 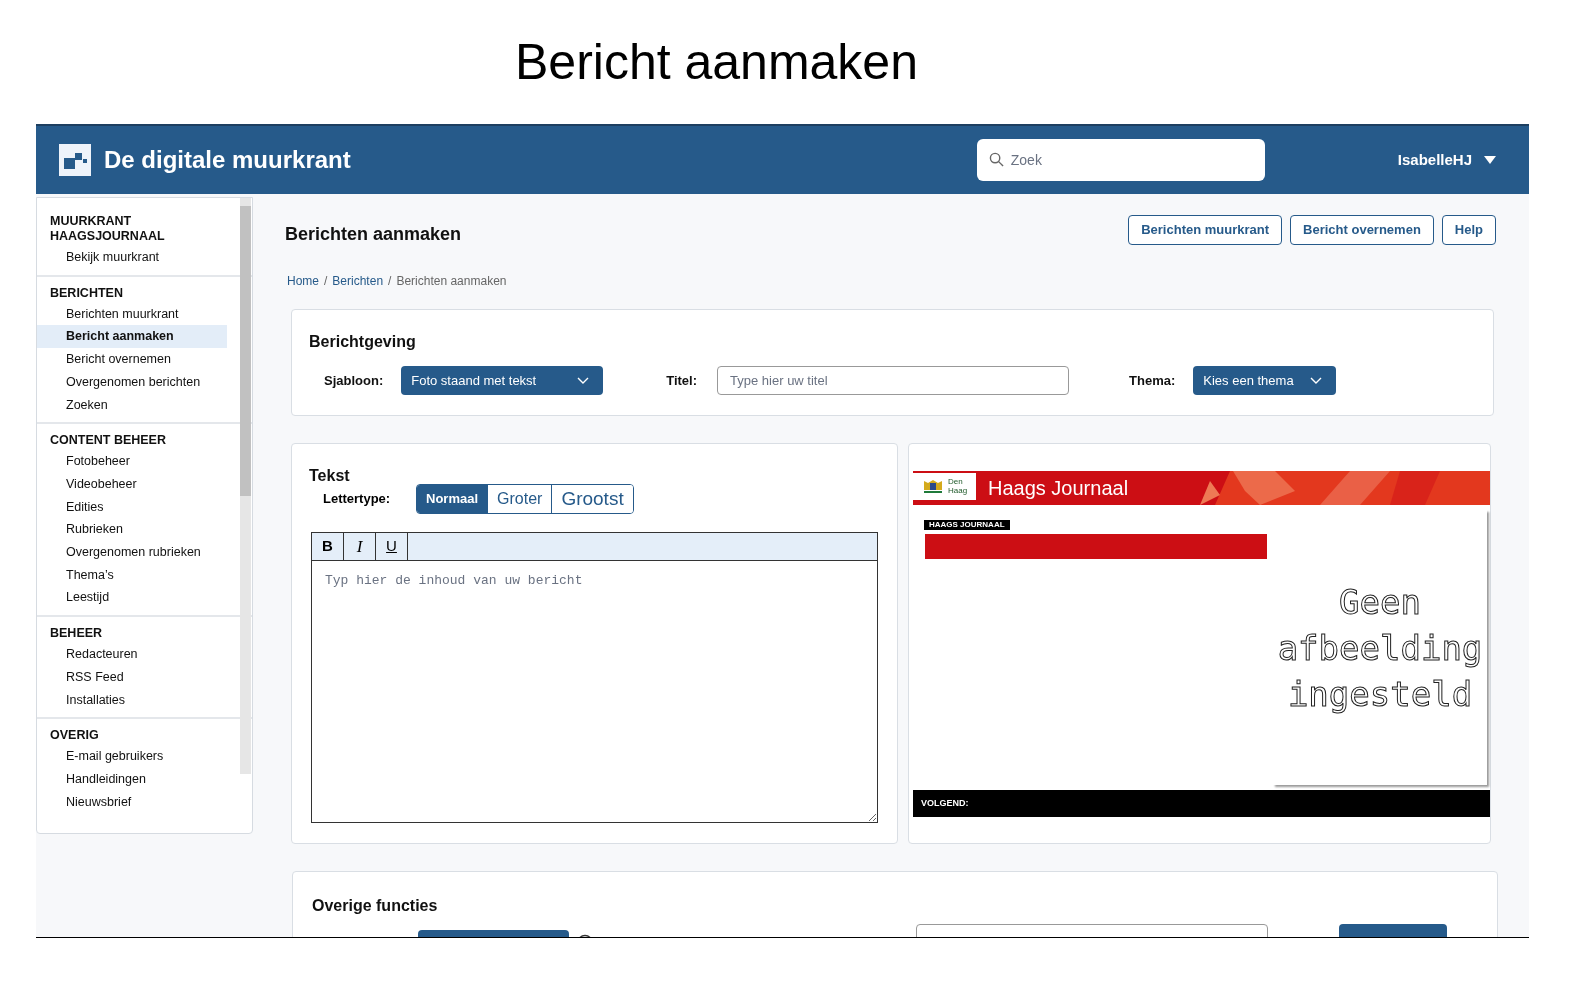 I want to click on message-textarea: Typ hier de inhoud van uw bericht, so click(x=594, y=691).